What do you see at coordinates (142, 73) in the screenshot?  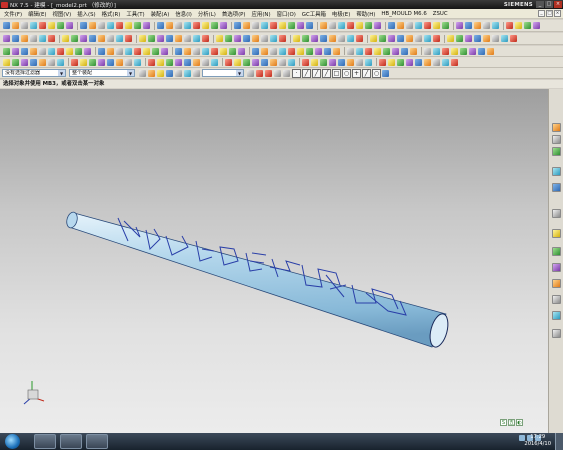 I see `selection-settings-icon` at bounding box center [142, 73].